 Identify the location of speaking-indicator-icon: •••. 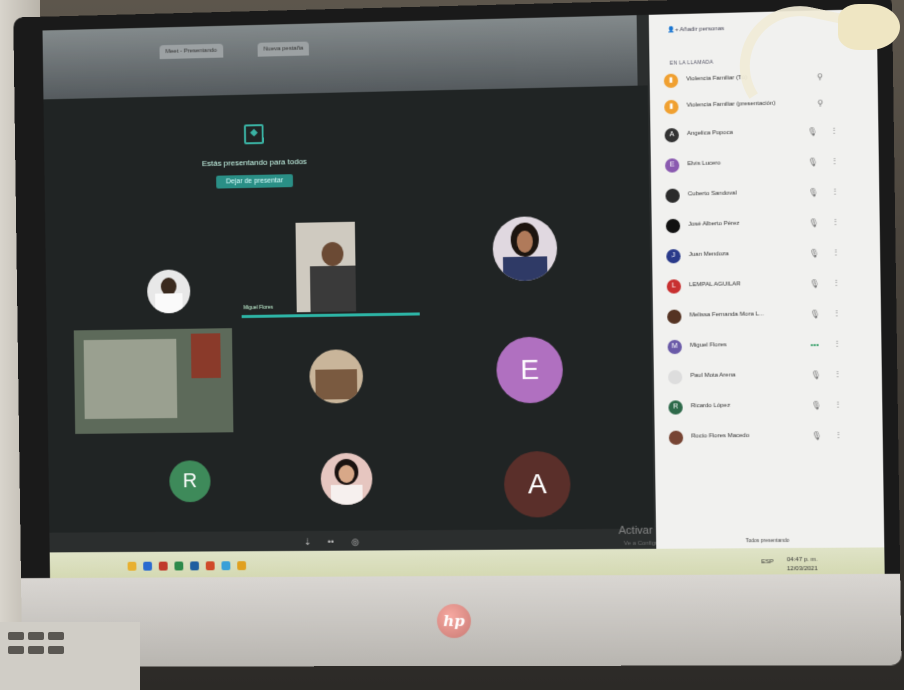
(815, 344).